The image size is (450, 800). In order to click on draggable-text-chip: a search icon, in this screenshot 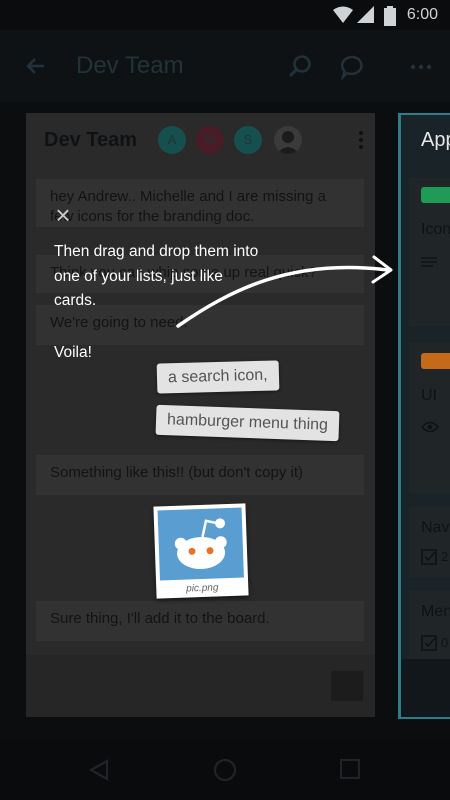, I will do `click(217, 377)`.